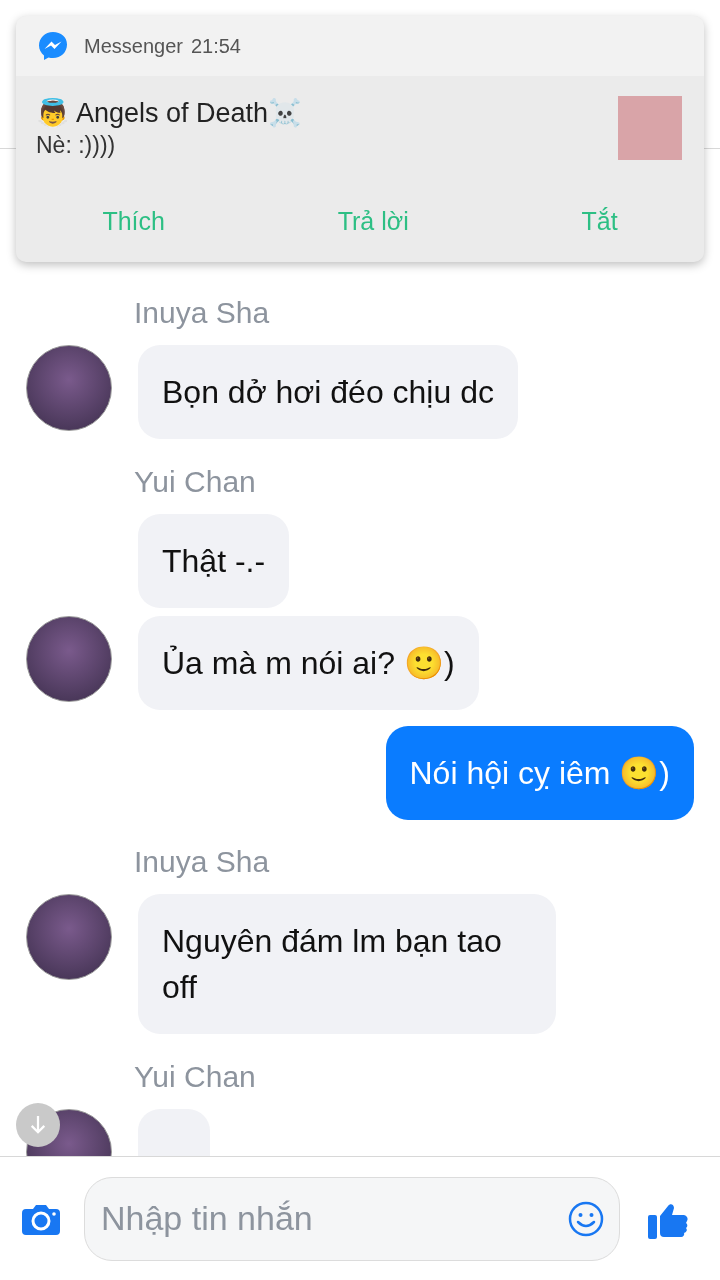 The width and height of the screenshot is (720, 1280). What do you see at coordinates (53, 46) in the screenshot?
I see `messenger-icon` at bounding box center [53, 46].